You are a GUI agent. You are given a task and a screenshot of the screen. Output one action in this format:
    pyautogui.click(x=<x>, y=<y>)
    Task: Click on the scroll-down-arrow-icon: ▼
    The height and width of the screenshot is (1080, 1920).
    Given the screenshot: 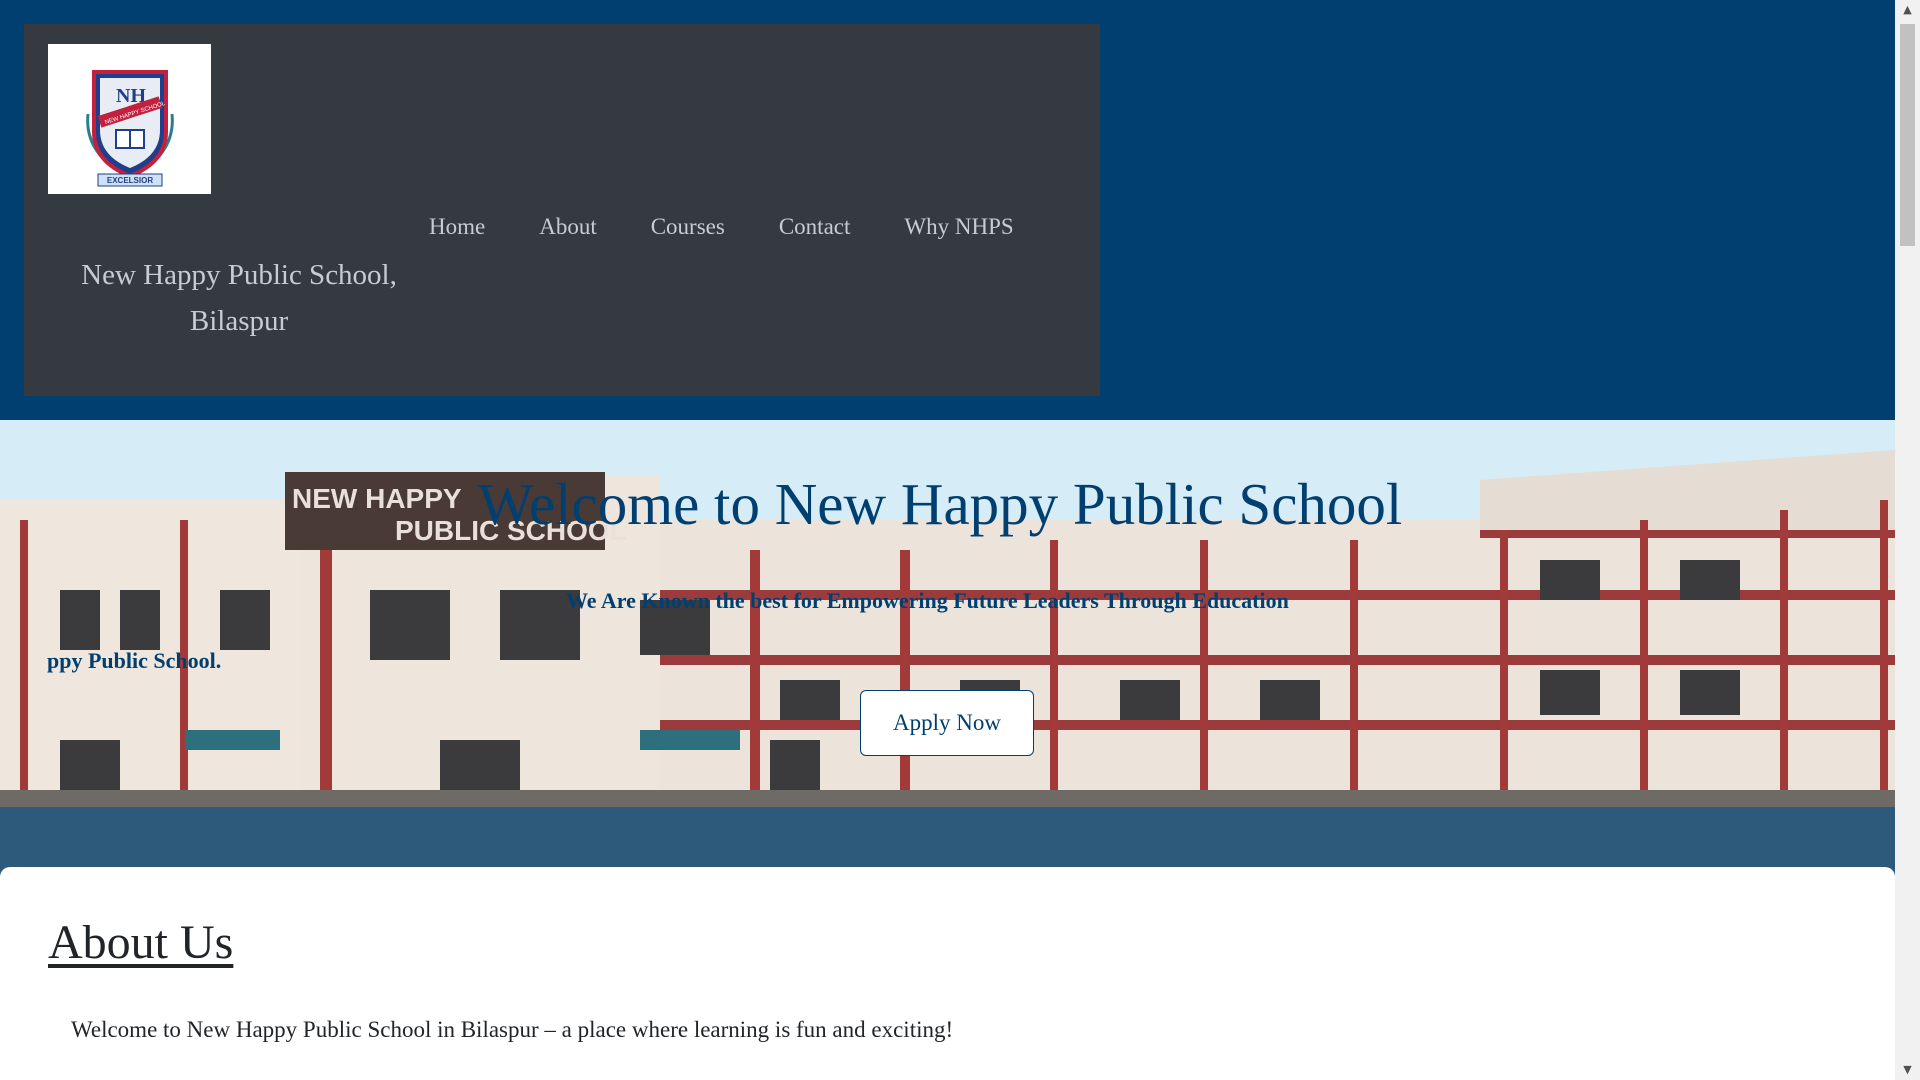 What is the action you would take?
    pyautogui.click(x=1907, y=1070)
    